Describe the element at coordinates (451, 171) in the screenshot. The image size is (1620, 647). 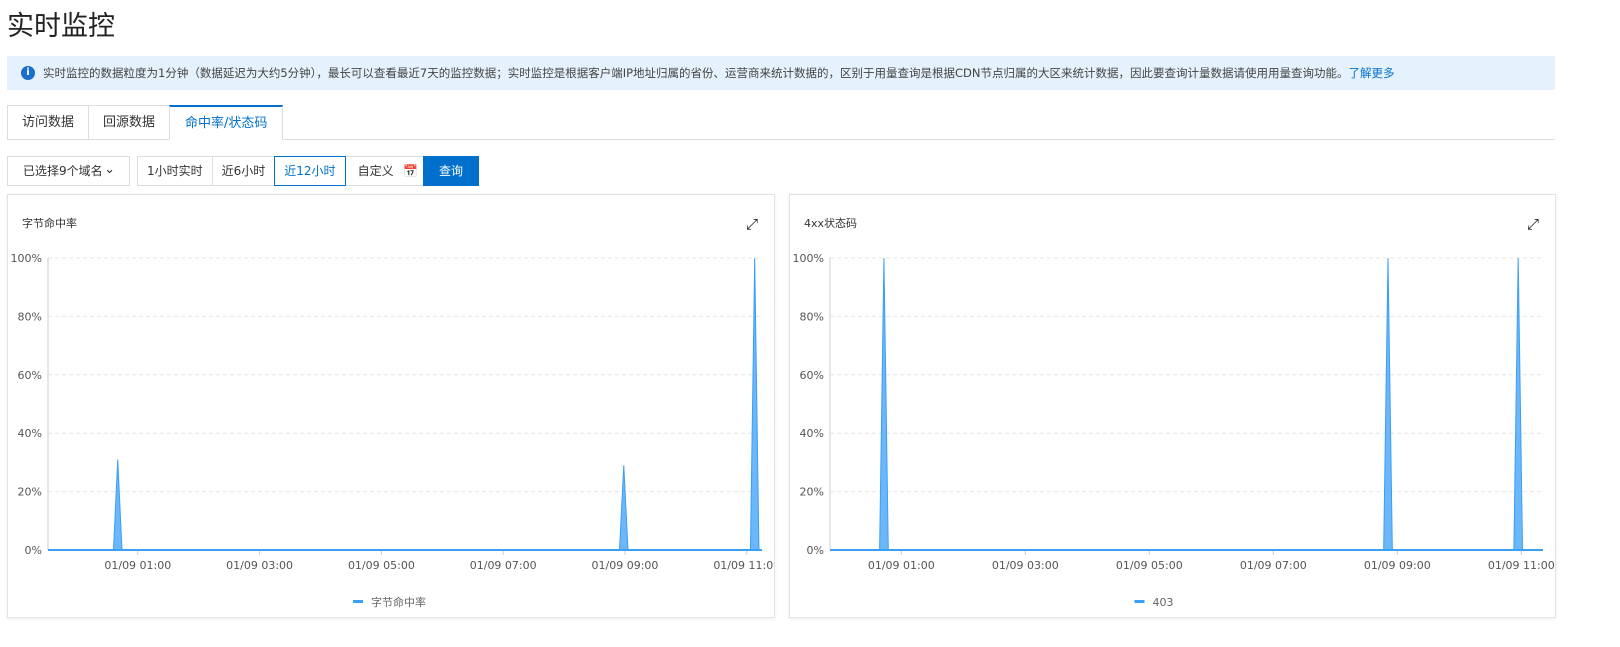
I see `query-button: 查询` at that location.